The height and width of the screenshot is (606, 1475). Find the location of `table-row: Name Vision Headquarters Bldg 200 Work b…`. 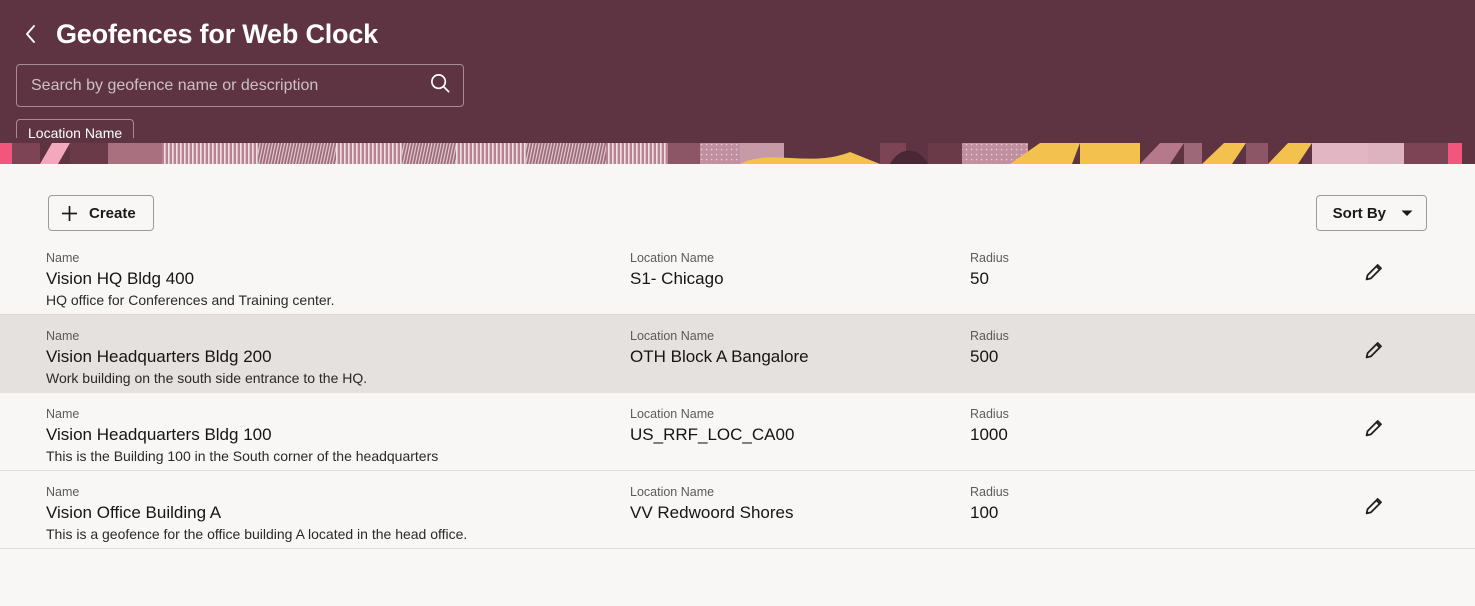

table-row: Name Vision Headquarters Bldg 200 Work b… is located at coordinates (737, 354).